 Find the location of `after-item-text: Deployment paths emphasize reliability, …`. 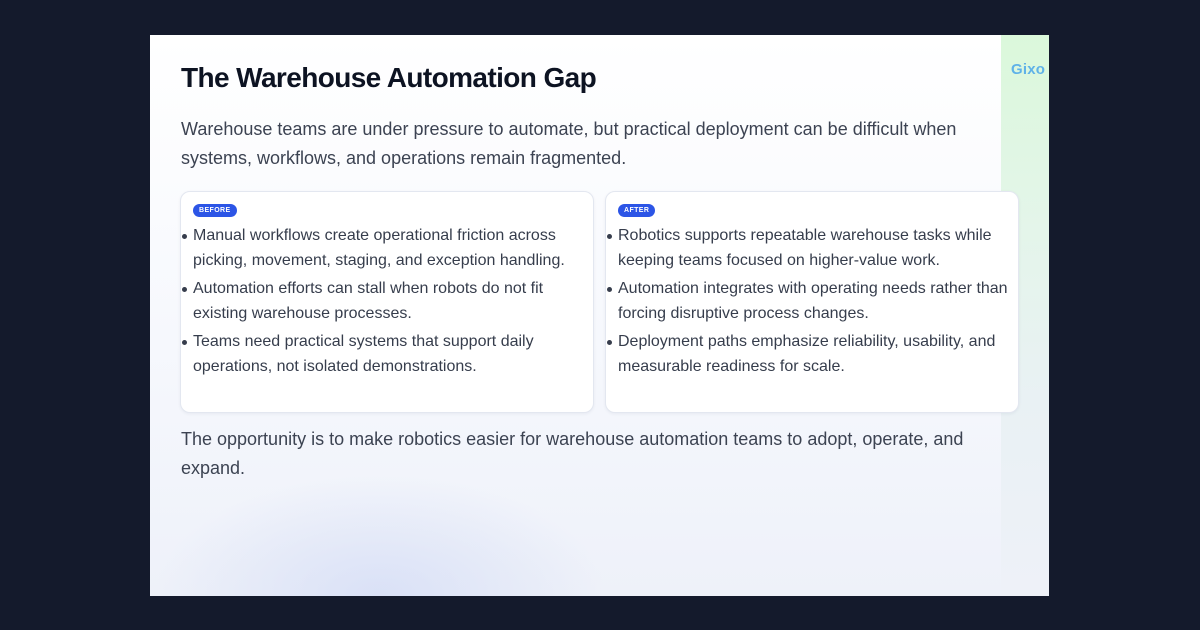

after-item-text: Deployment paths emphasize reliability, … is located at coordinates (807, 354).